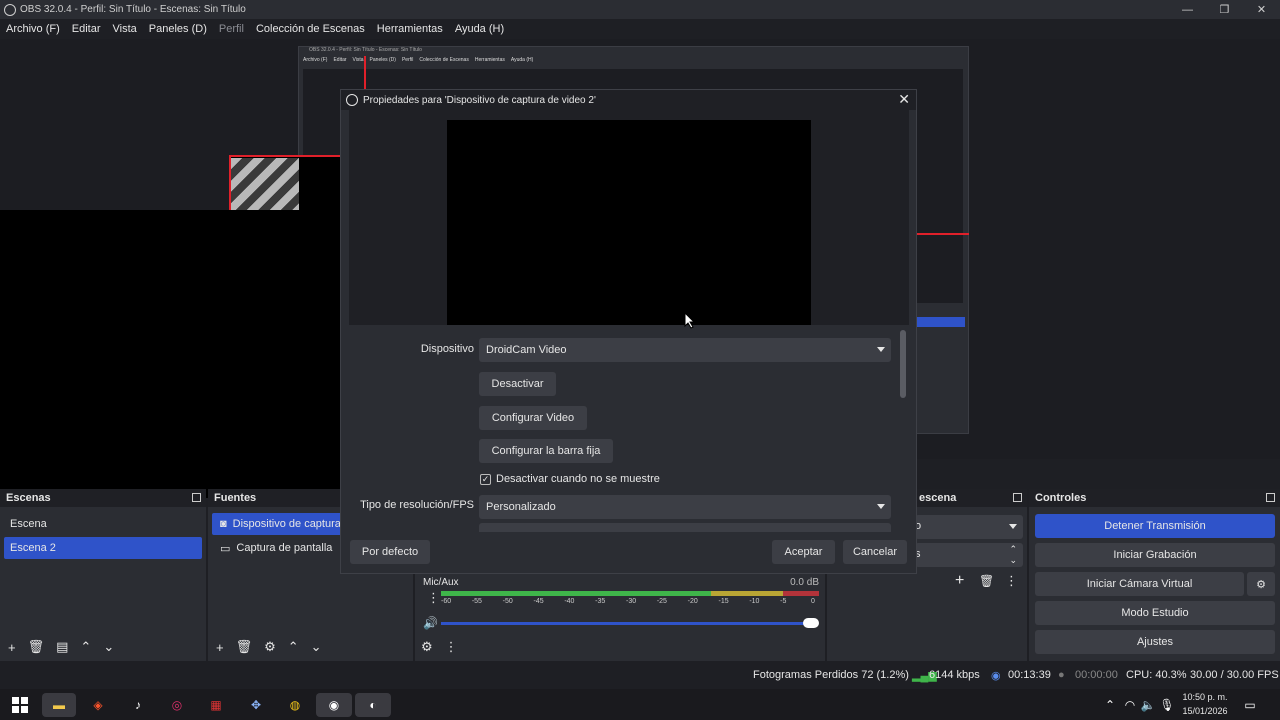  Describe the element at coordinates (177, 705) in the screenshot. I see `instagram-icon: ◎` at that location.